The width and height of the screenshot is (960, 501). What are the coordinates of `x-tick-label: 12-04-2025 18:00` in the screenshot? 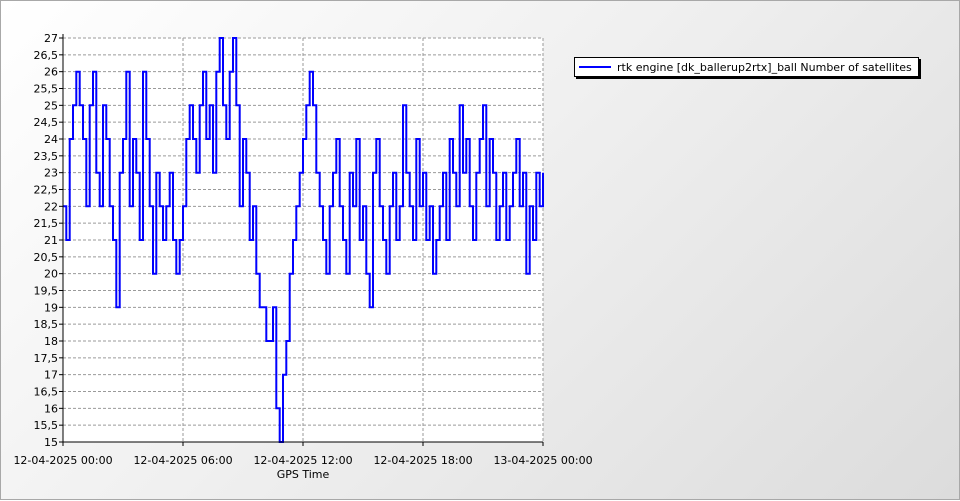 It's located at (422, 460).